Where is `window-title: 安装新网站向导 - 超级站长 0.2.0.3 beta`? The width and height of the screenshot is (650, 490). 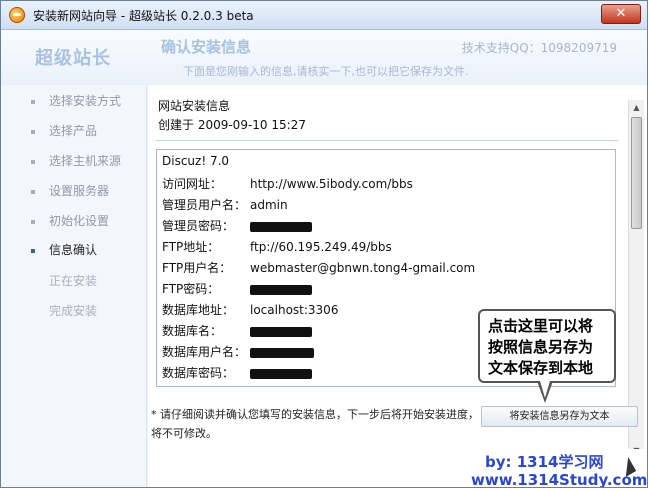 window-title: 安装新网站向导 - 超级站长 0.2.0.3 beta is located at coordinates (143, 16).